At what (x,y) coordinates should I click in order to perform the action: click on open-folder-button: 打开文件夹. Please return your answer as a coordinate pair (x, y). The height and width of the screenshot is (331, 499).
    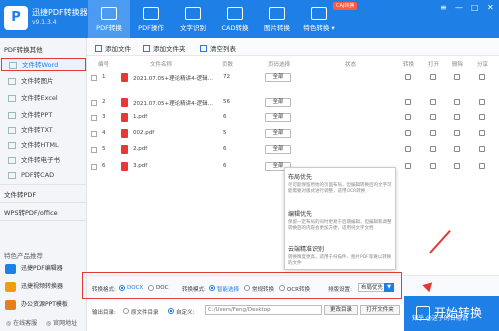
    Looking at the image, I should click on (380, 310).